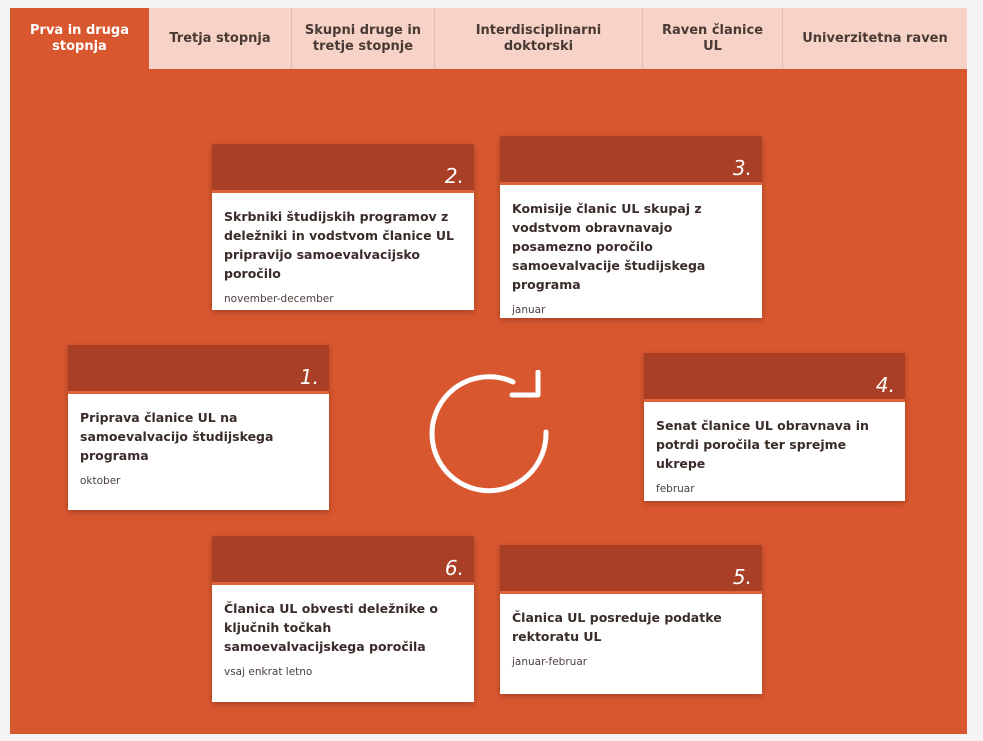  What do you see at coordinates (268, 672) in the screenshot?
I see `step-date: vsaj enkrat letno` at bounding box center [268, 672].